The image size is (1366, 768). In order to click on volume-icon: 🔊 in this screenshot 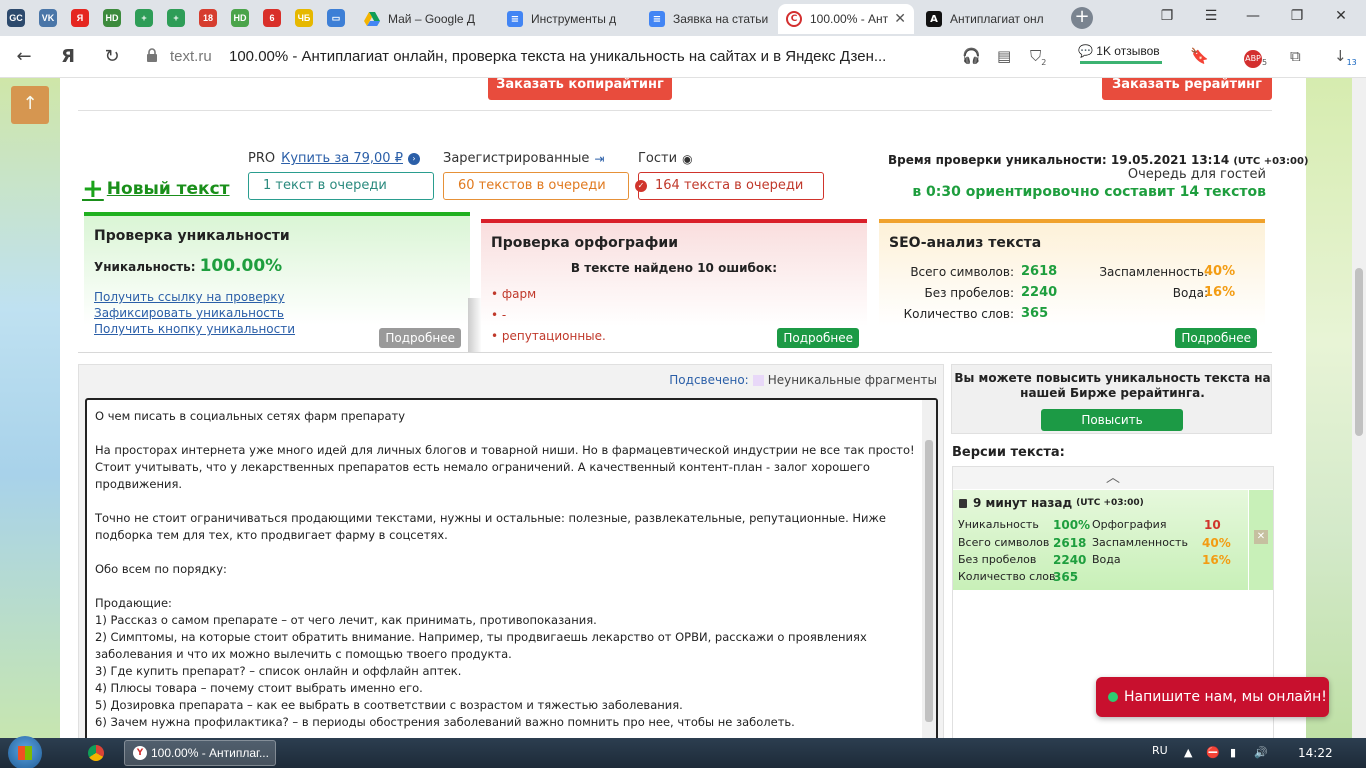, I will do `click(1261, 752)`.